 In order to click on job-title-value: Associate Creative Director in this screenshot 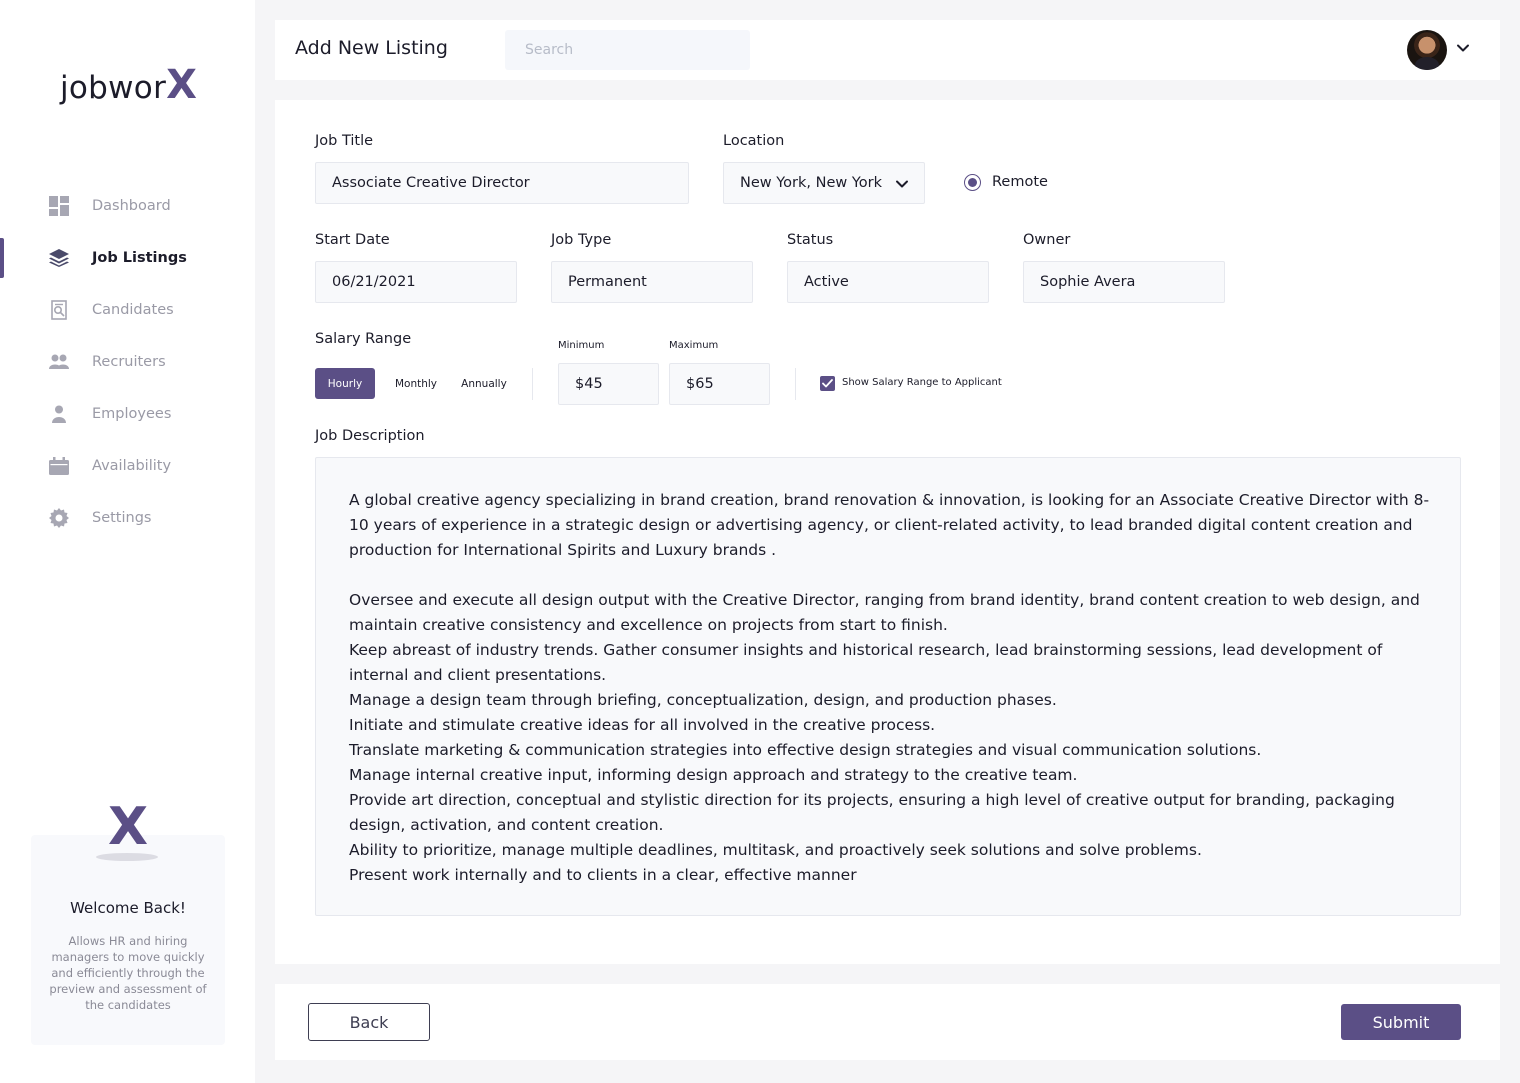, I will do `click(431, 183)`.